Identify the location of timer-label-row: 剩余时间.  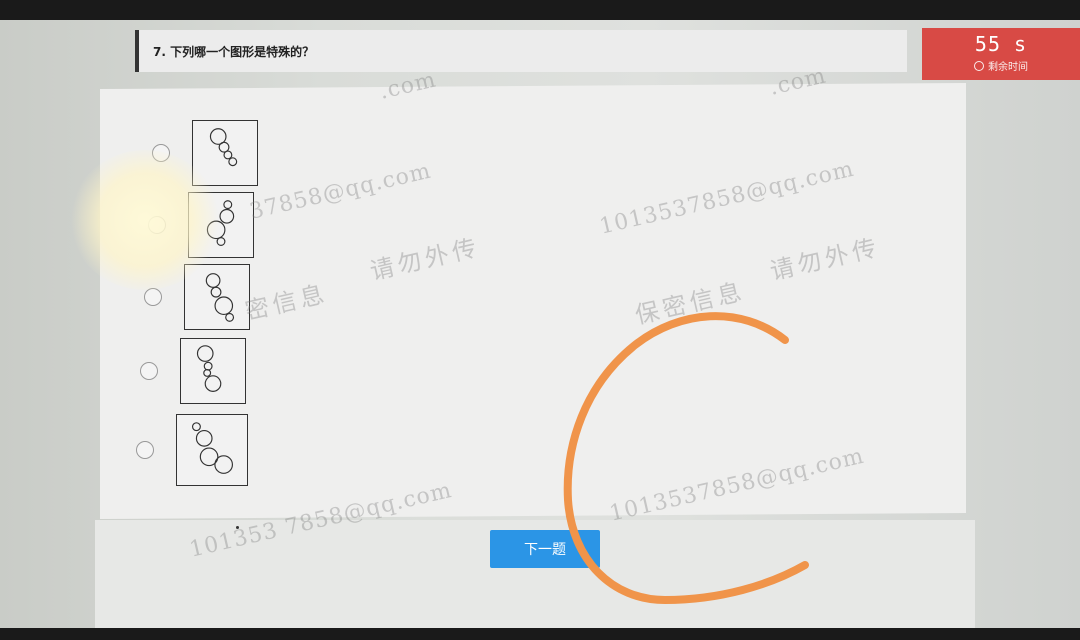
(1001, 65).